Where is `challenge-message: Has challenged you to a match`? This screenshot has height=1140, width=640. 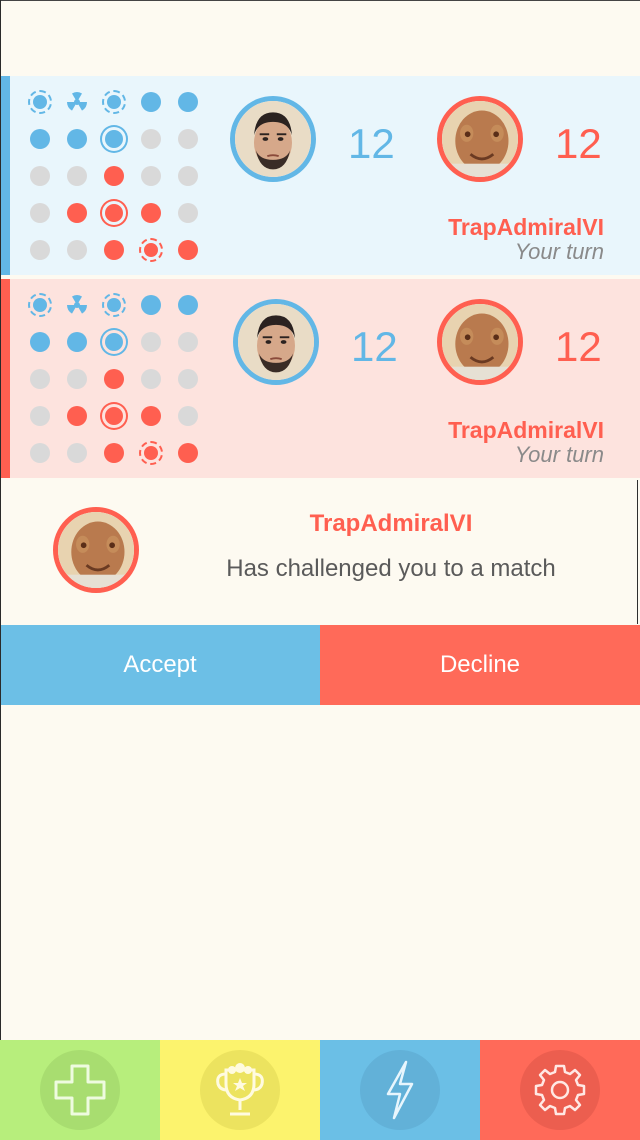 challenge-message: Has challenged you to a match is located at coordinates (391, 568).